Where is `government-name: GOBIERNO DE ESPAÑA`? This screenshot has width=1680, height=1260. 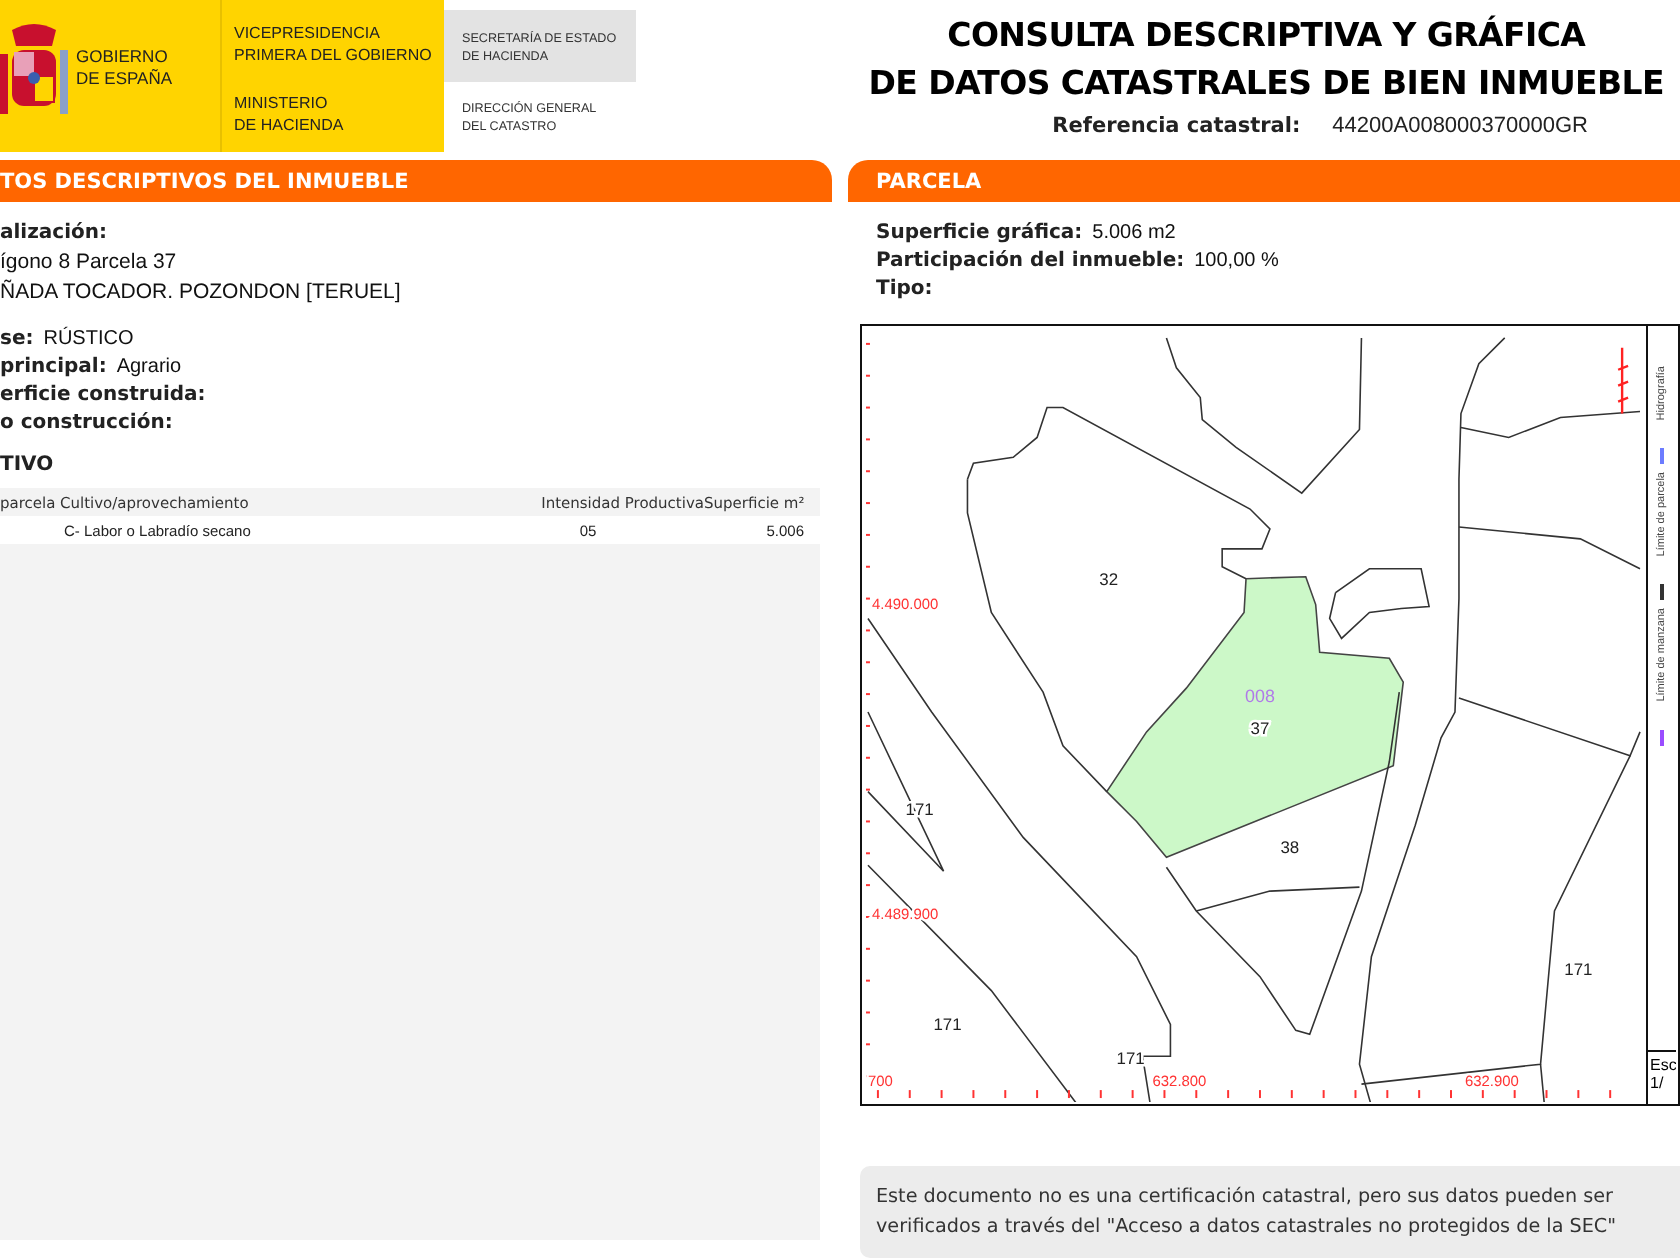 government-name: GOBIERNO DE ESPAÑA is located at coordinates (124, 68).